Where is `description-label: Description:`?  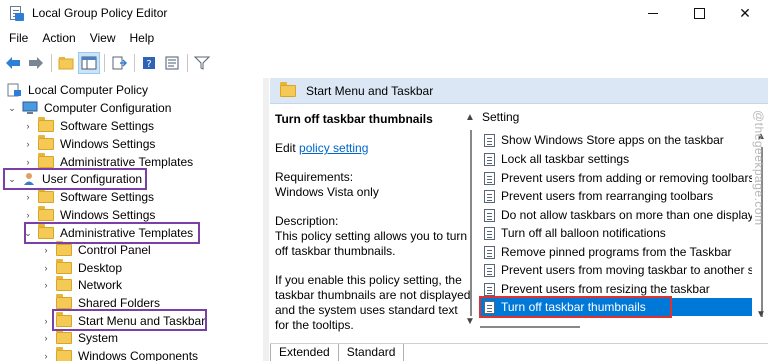
description-label: Description: is located at coordinates (307, 221).